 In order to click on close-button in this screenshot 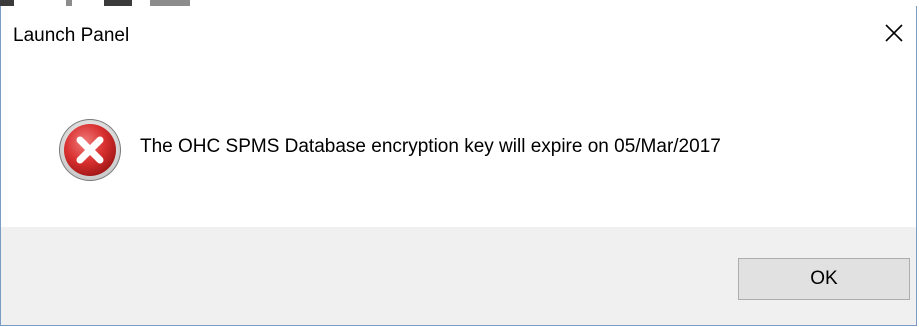, I will do `click(893, 35)`.